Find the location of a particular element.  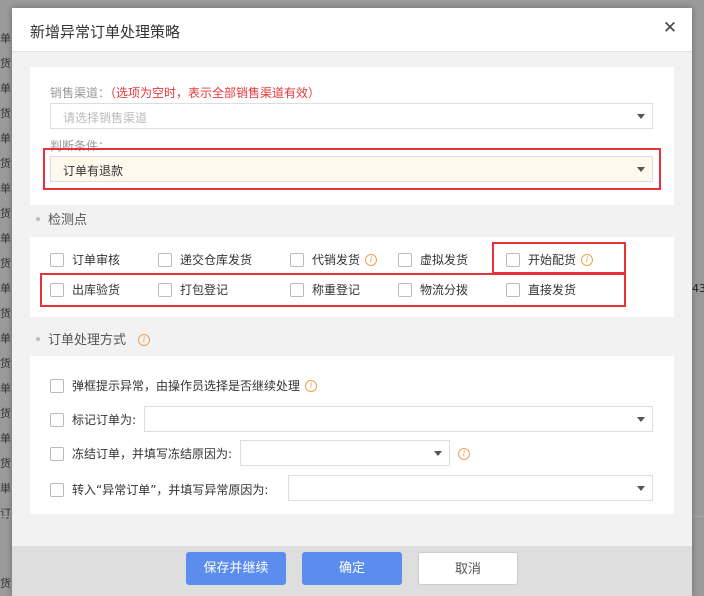

cancel-button: 取消 is located at coordinates (468, 568).